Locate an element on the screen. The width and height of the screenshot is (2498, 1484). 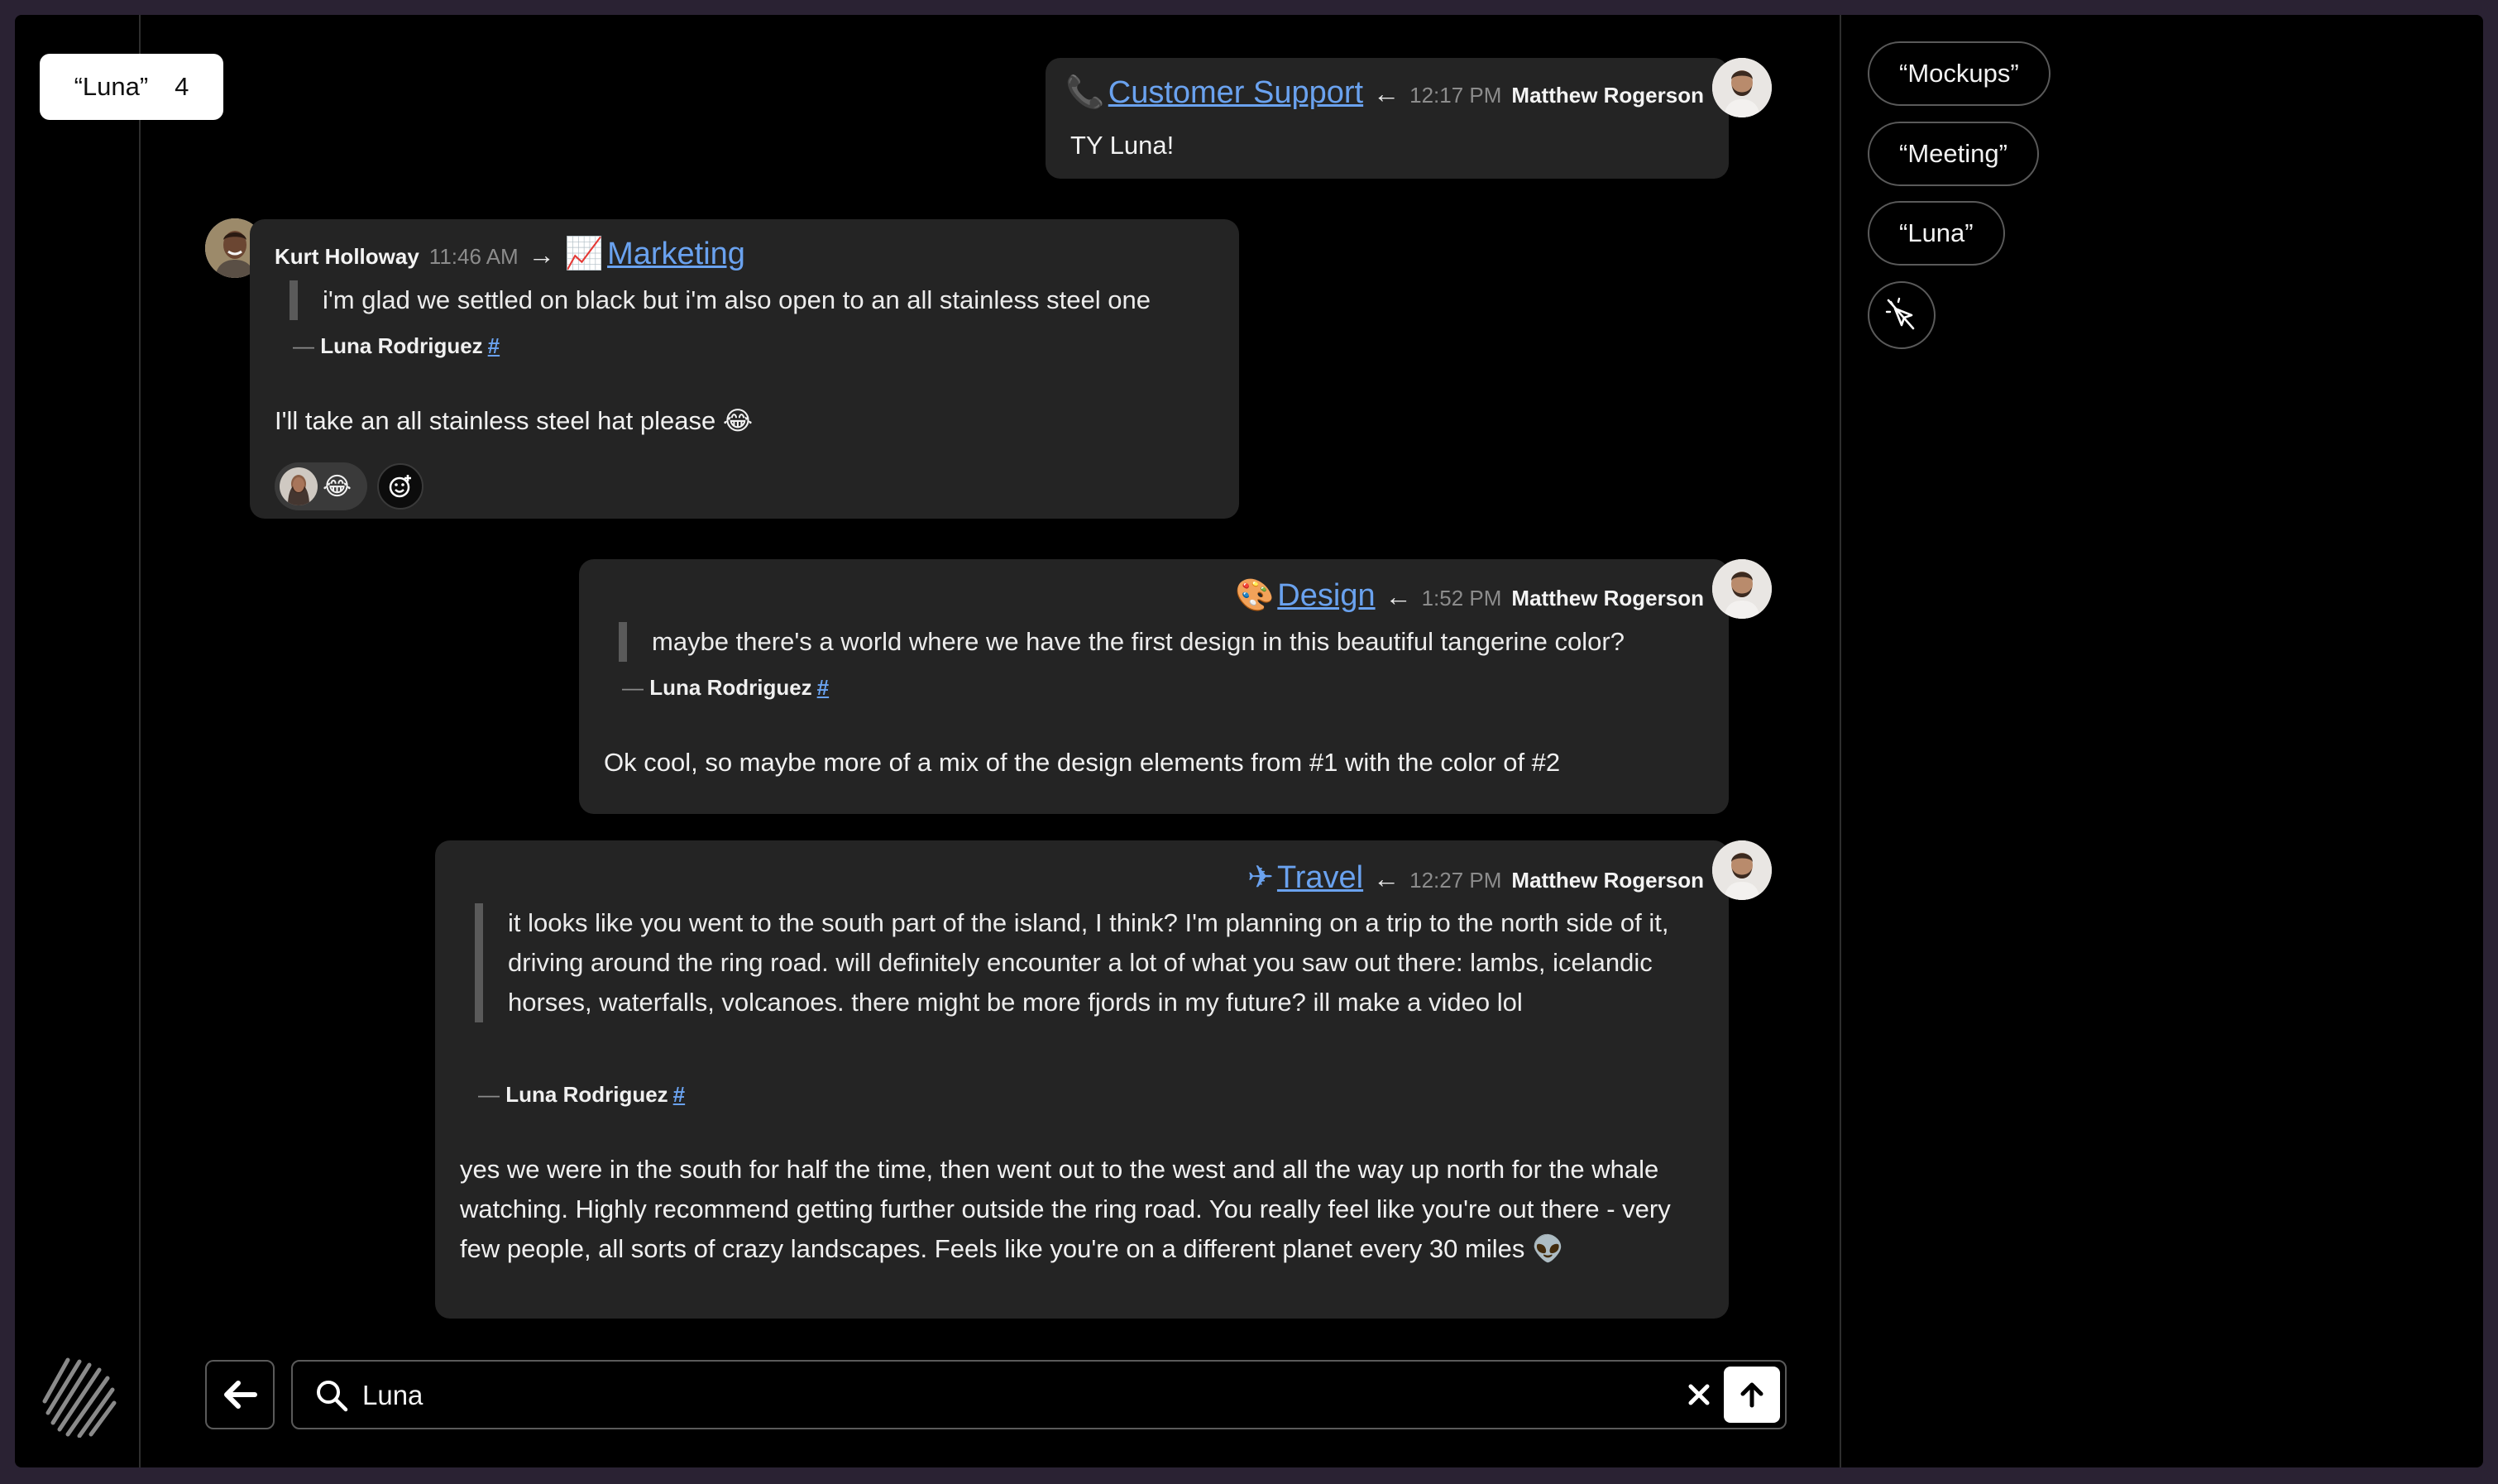
arrow-left-icon is located at coordinates (240, 1395).